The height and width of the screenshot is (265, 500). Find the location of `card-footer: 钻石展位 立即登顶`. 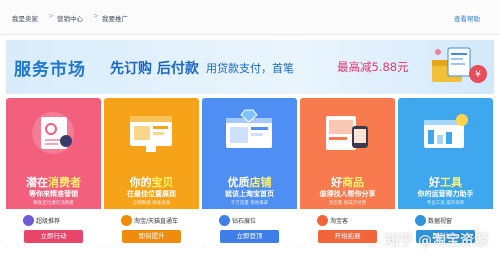

card-footer: 钻石展位 立即登顶 is located at coordinates (249, 228).